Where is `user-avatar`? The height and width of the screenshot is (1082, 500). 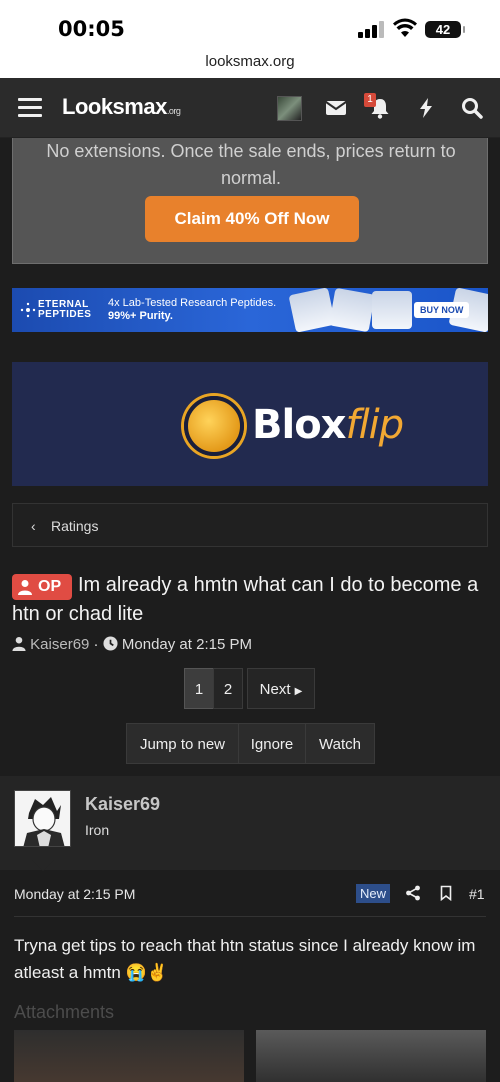 user-avatar is located at coordinates (289, 108).